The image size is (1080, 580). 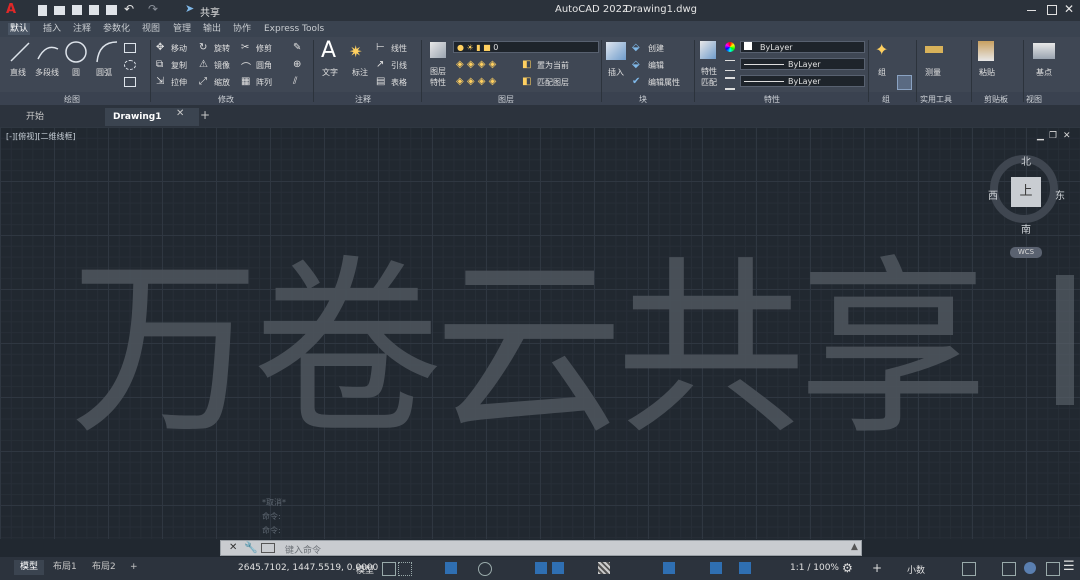 I want to click on match-properties-icon, so click(x=708, y=50).